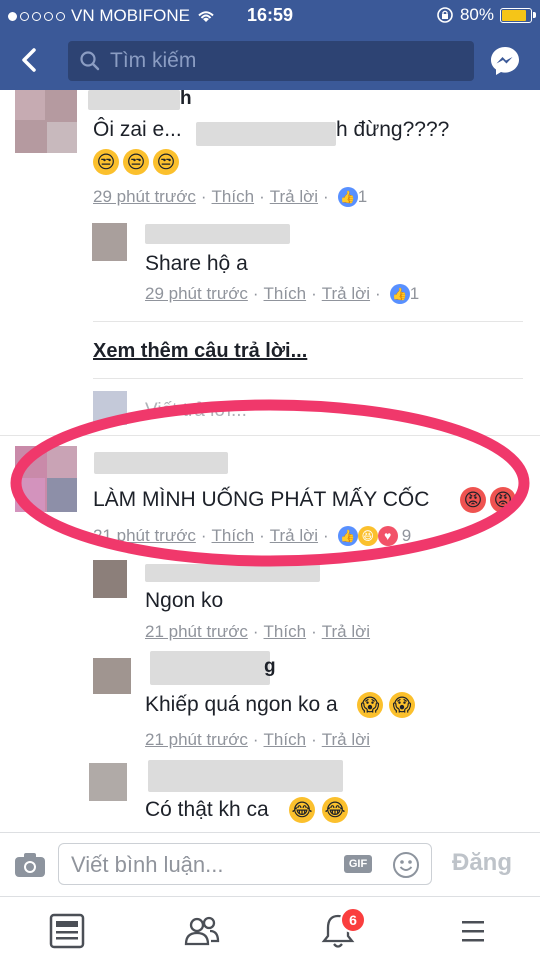  I want to click on comment-composer: Viết bình luận... GIF Đăng, so click(270, 864).